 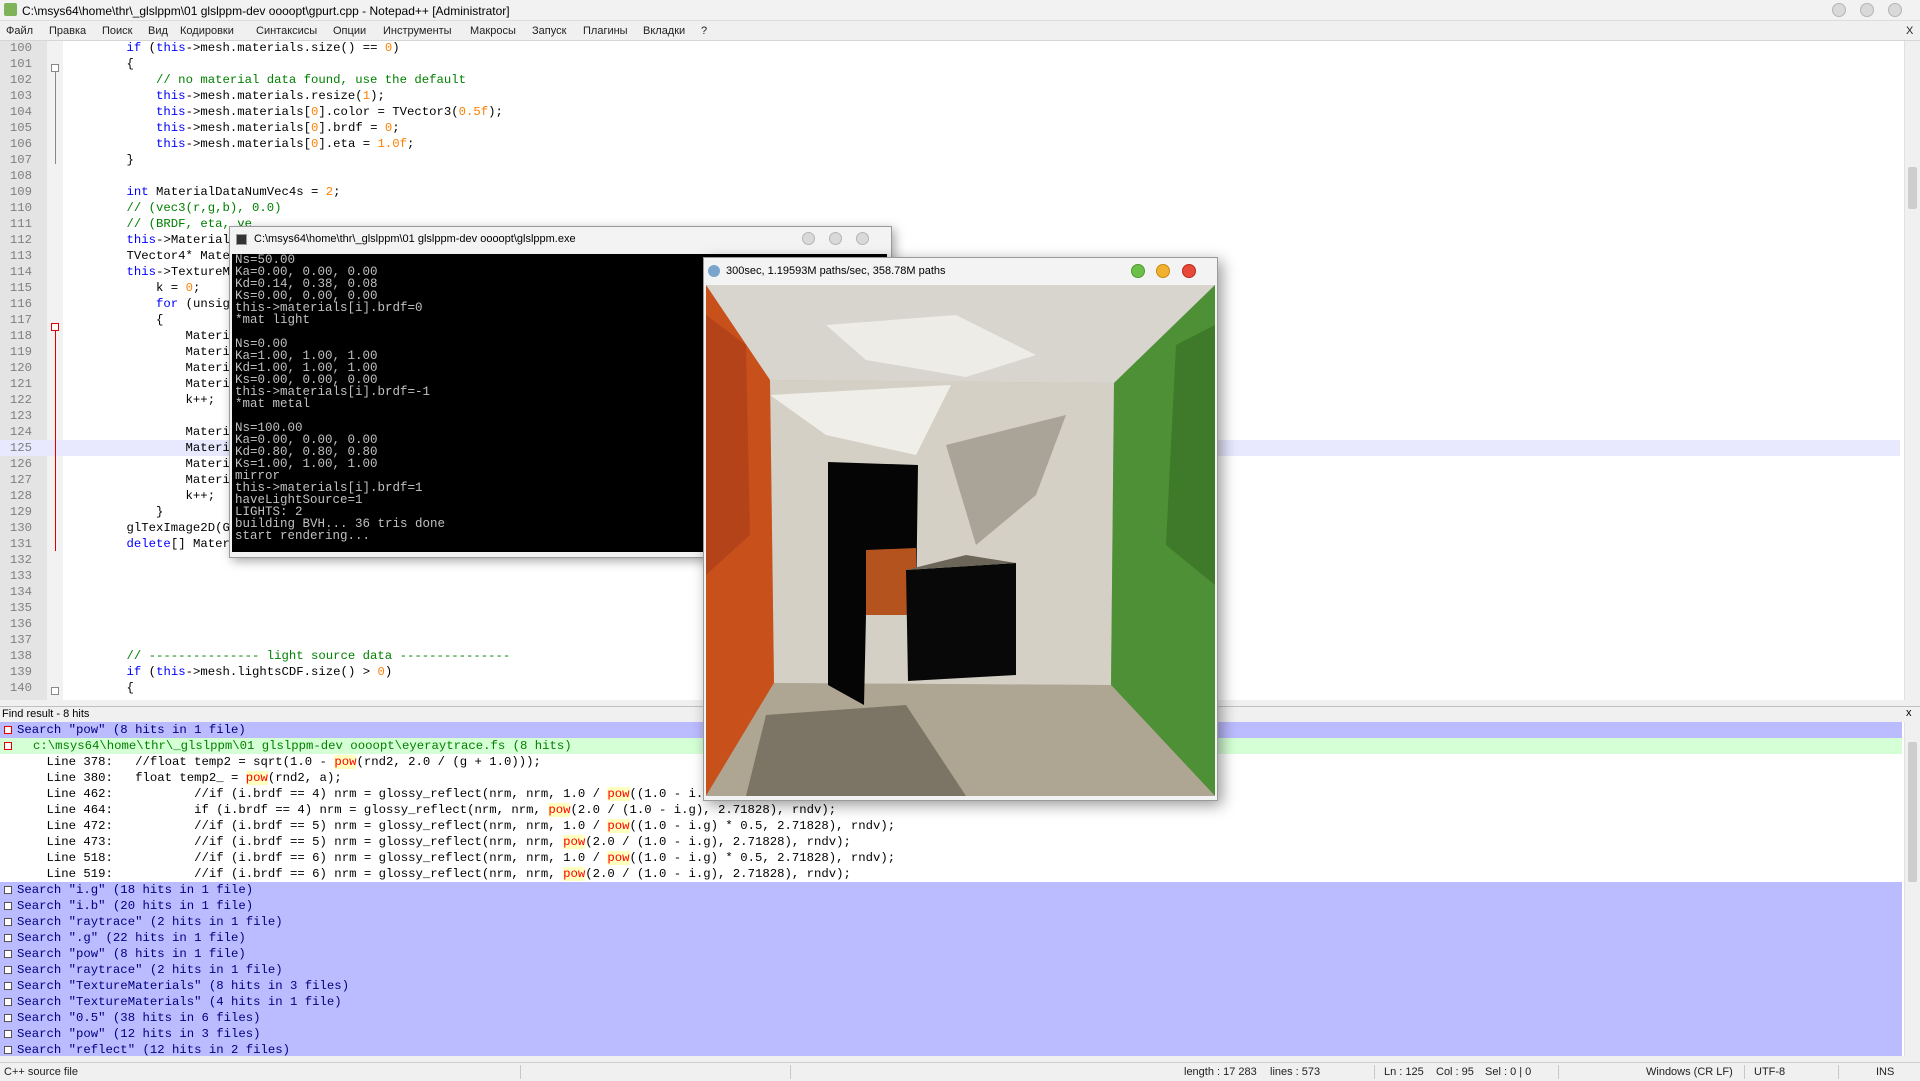 I want to click on menu-view: Вид, so click(x=158, y=31).